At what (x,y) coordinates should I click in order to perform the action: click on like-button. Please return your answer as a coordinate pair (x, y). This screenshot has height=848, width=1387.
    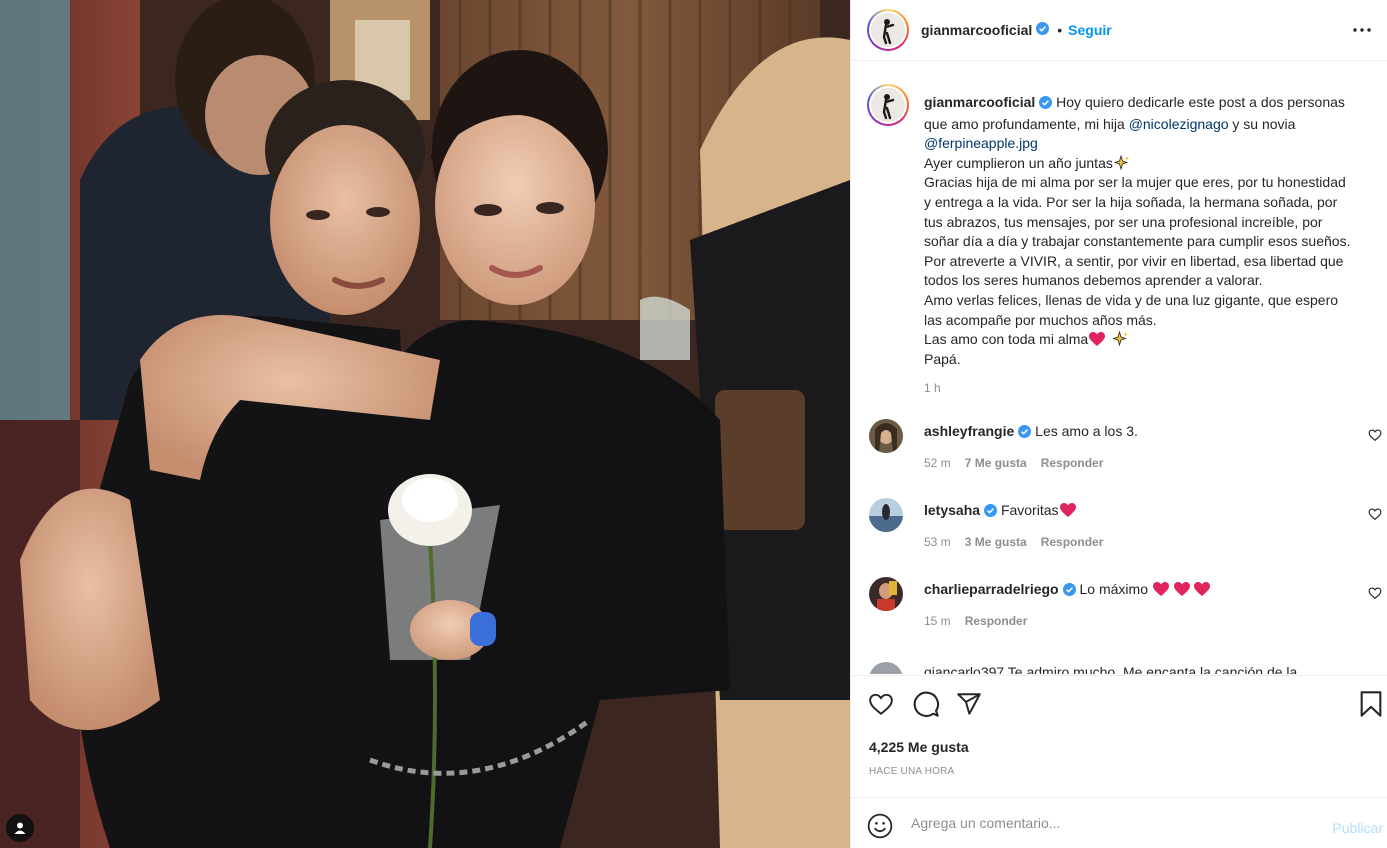
    Looking at the image, I should click on (881, 704).